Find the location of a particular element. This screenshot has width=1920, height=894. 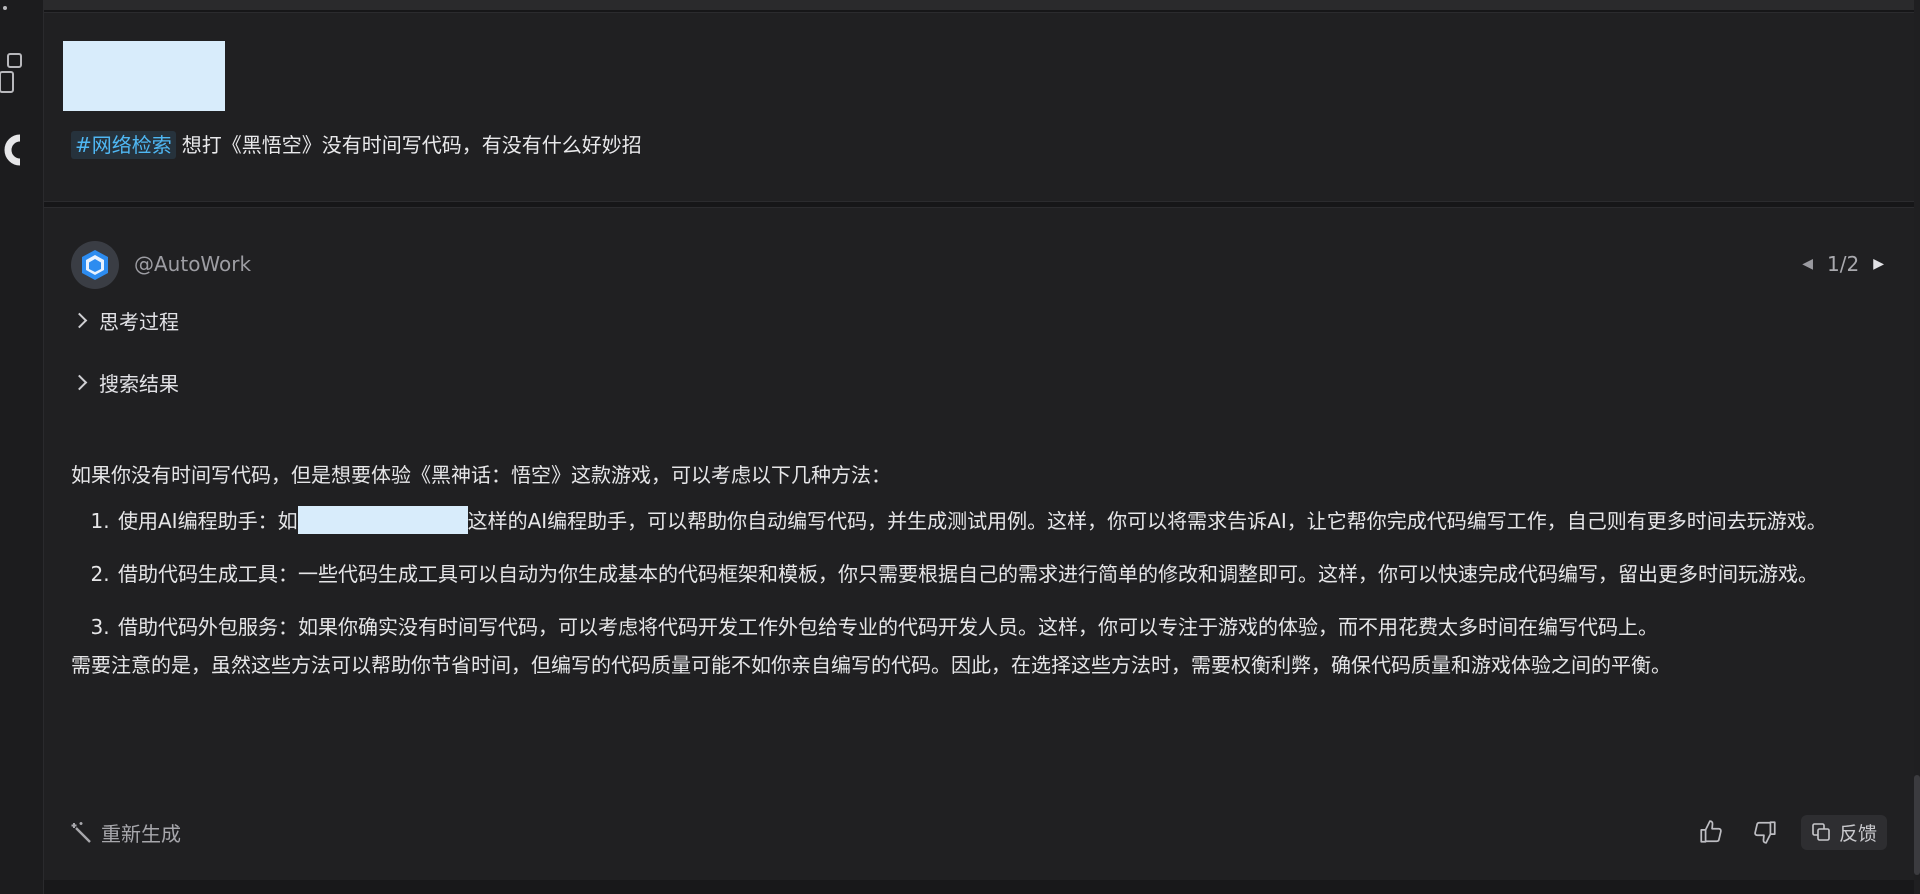

user-message-text: 想打《黑悟空》没有时间写代码，有没有什么好妙招 is located at coordinates (411, 145).